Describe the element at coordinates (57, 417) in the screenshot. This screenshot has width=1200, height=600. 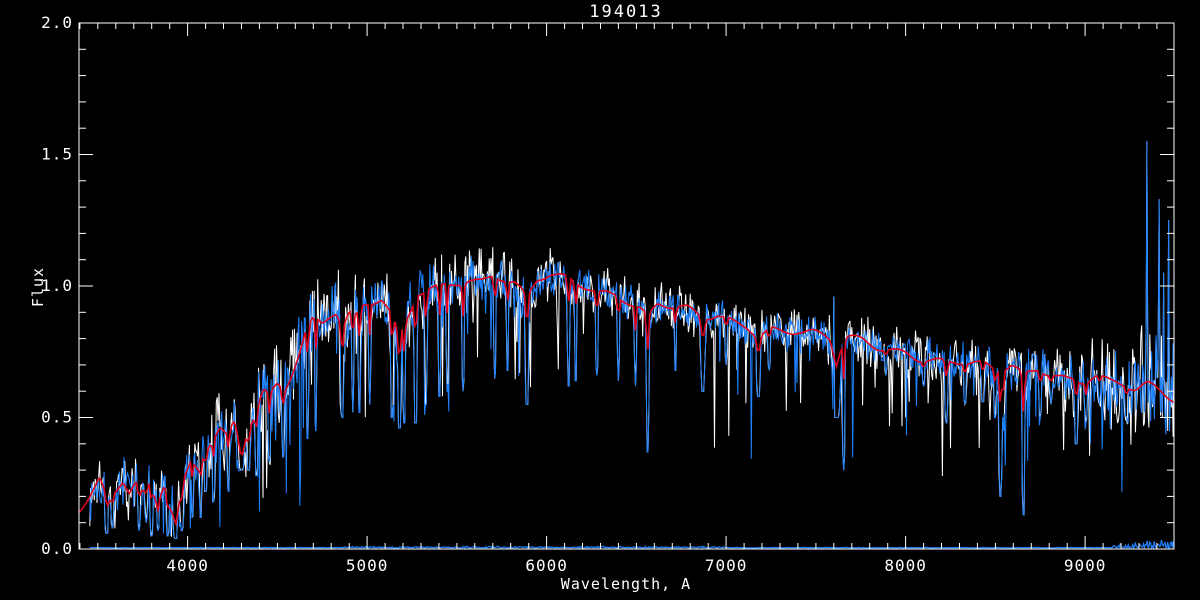
I see `y-tick-label: 0.5` at that location.